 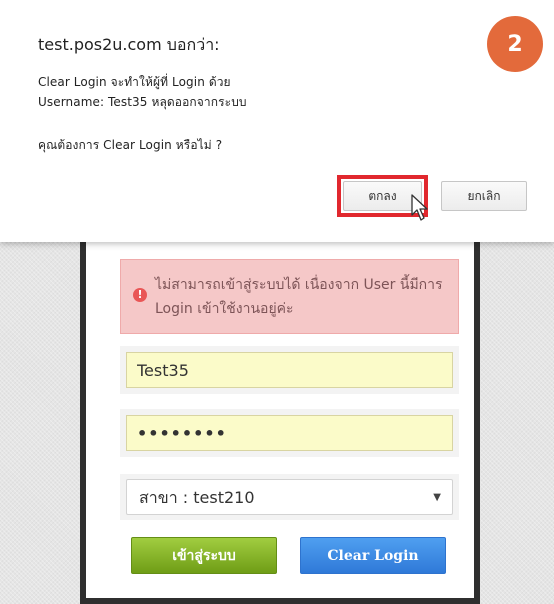 I want to click on branch-select: สาขา : test210, so click(x=289, y=497).